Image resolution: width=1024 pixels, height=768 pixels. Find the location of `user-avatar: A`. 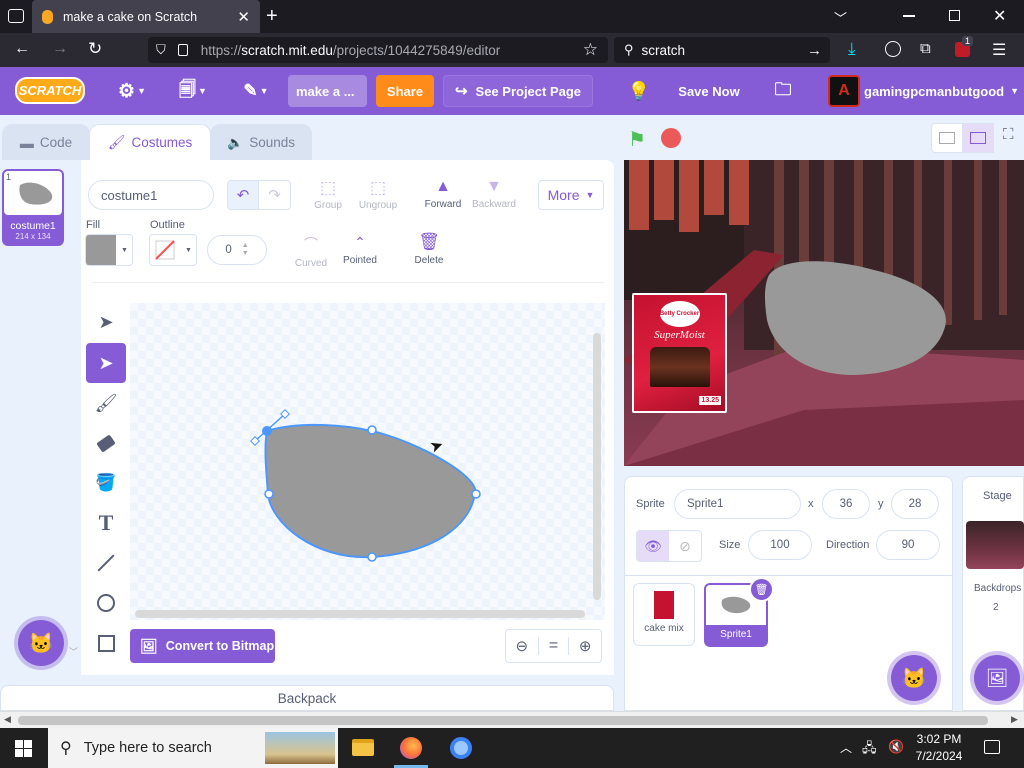

user-avatar: A is located at coordinates (844, 91).